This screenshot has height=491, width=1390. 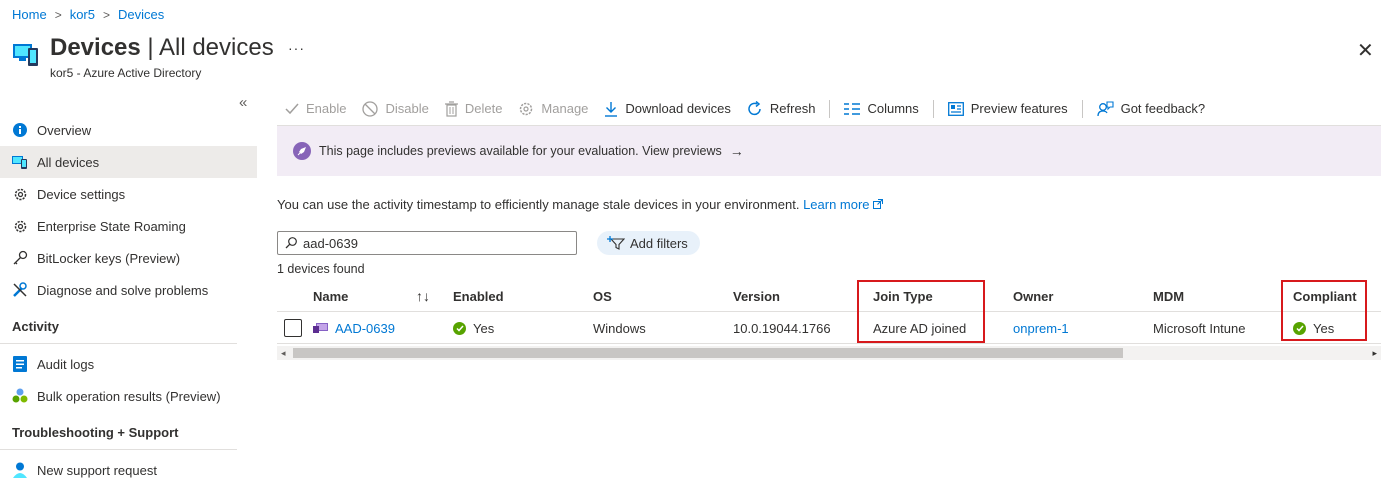 What do you see at coordinates (1365, 50) in the screenshot?
I see `close-icon: ✕` at bounding box center [1365, 50].